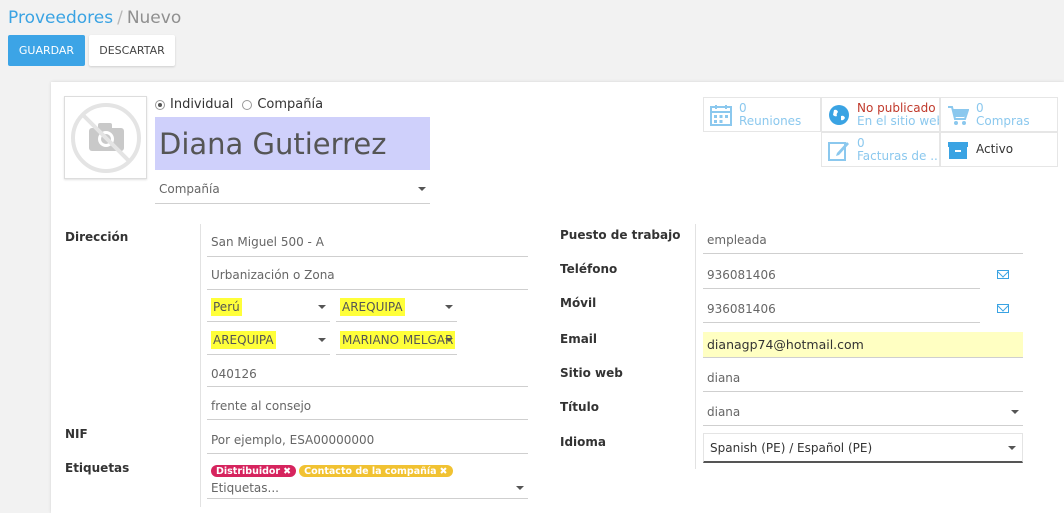 Image resolution: width=1064 pixels, height=513 pixels. Describe the element at coordinates (60, 18) in the screenshot. I see `breadcrumb-parent-link: Proveedores` at that location.